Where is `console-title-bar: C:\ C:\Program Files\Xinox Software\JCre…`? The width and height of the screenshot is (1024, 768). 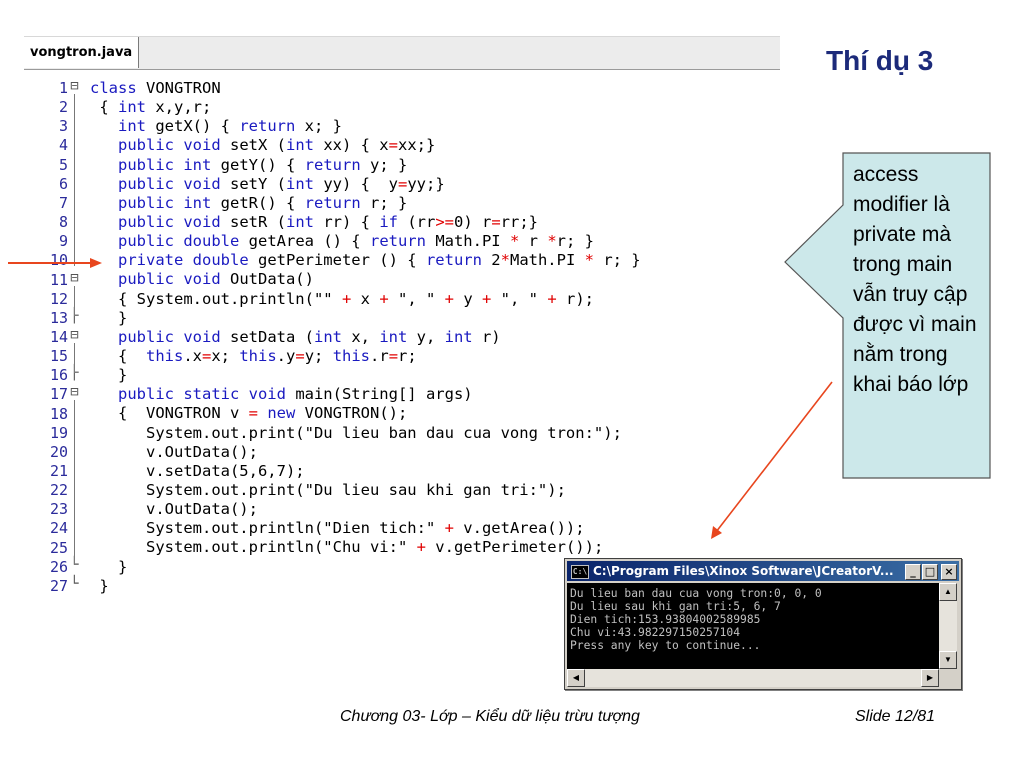
console-title-bar: C:\ C:\Program Files\Xinox Software\JCre… is located at coordinates (763, 571).